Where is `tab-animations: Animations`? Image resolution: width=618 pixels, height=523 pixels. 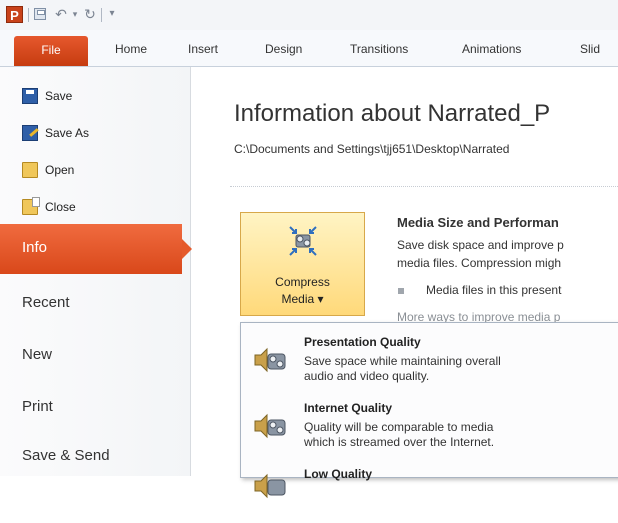 tab-animations: Animations is located at coordinates (491, 49).